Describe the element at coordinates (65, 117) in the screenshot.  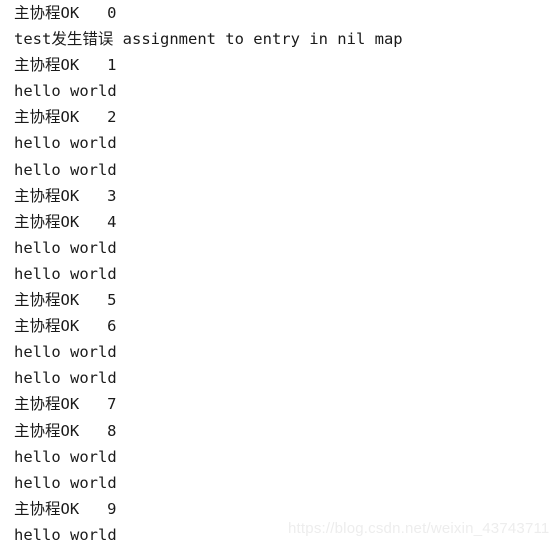
I see `console-line: 主协程OK 2` at that location.